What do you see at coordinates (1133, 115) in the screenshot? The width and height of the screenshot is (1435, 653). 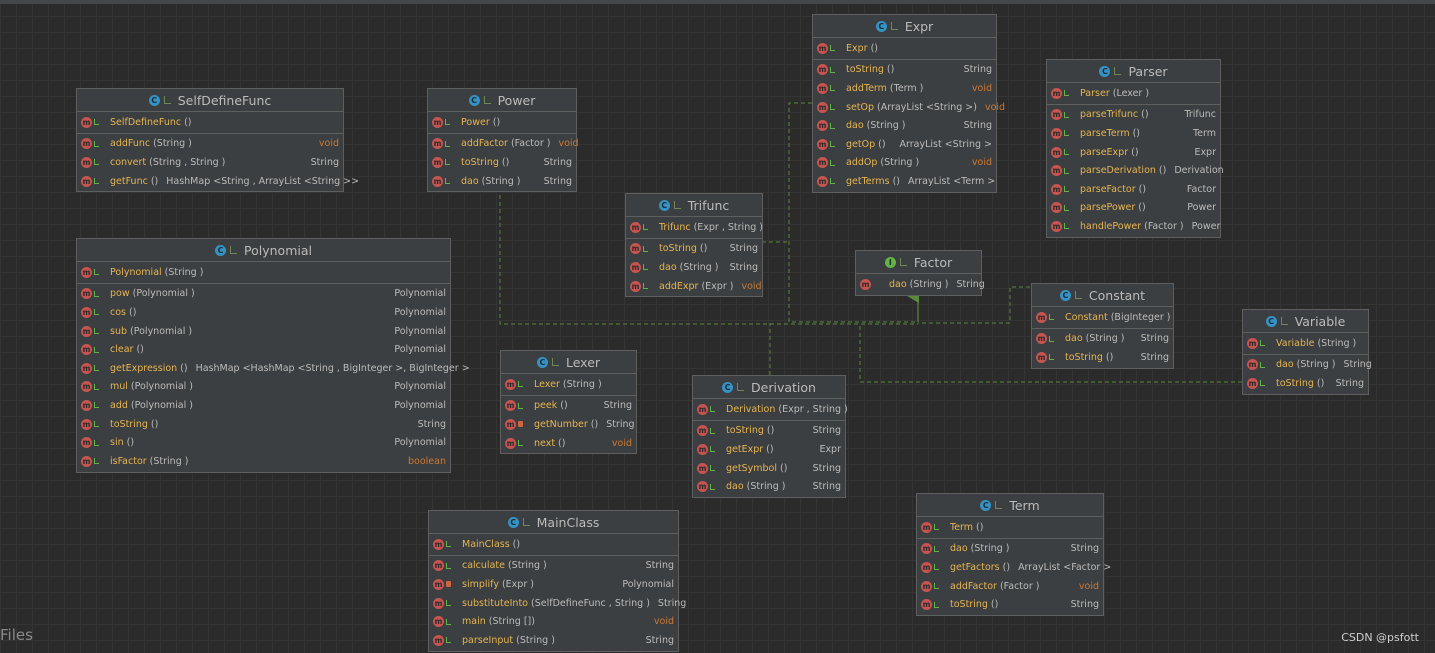 I see `method-row: m parseTrifunc() Trifunc` at bounding box center [1133, 115].